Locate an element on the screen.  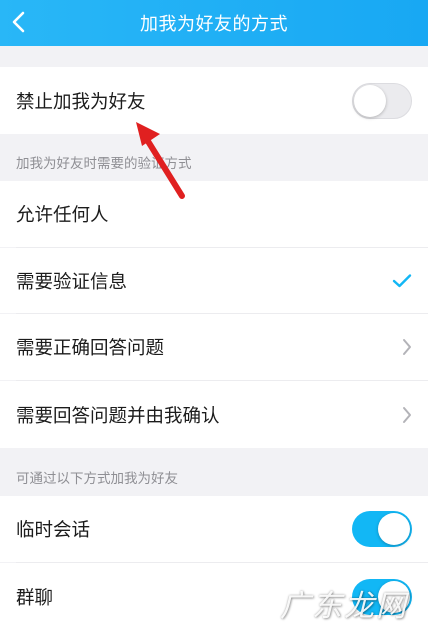
channel-temp-session-row: 临时会话 is located at coordinates (214, 529).